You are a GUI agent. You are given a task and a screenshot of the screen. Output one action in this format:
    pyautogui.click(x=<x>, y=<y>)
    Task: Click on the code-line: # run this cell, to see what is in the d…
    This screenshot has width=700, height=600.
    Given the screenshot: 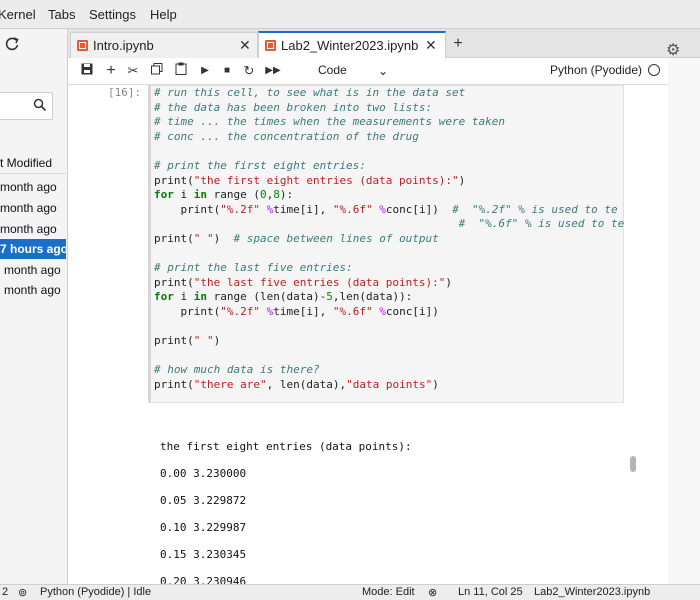 What is the action you would take?
    pyautogui.click(x=310, y=92)
    